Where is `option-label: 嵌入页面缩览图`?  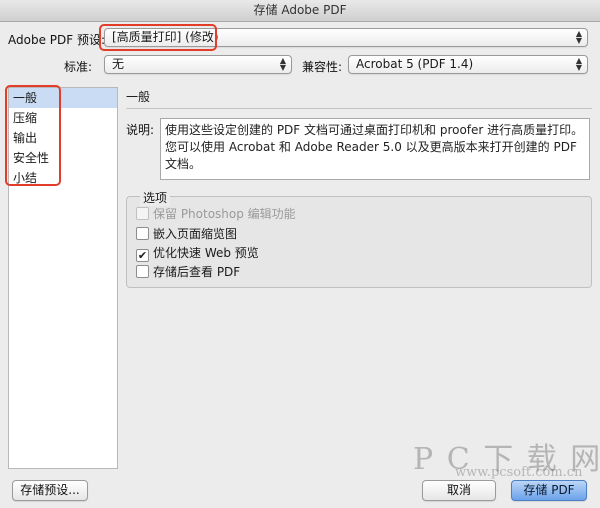 option-label: 嵌入页面缩览图 is located at coordinates (195, 234).